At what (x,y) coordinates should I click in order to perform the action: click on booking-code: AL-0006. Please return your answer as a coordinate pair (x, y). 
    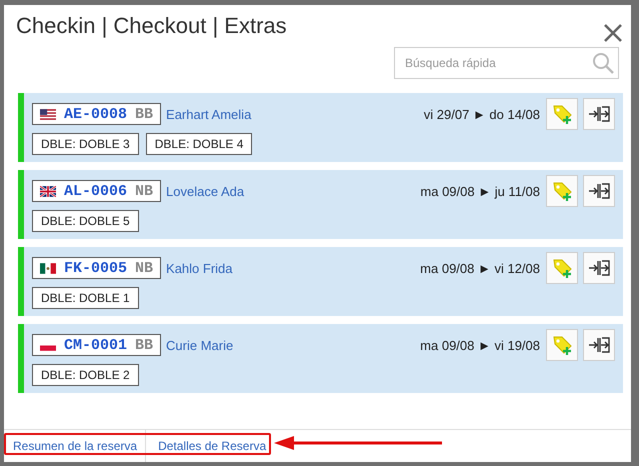
    Looking at the image, I should click on (96, 191).